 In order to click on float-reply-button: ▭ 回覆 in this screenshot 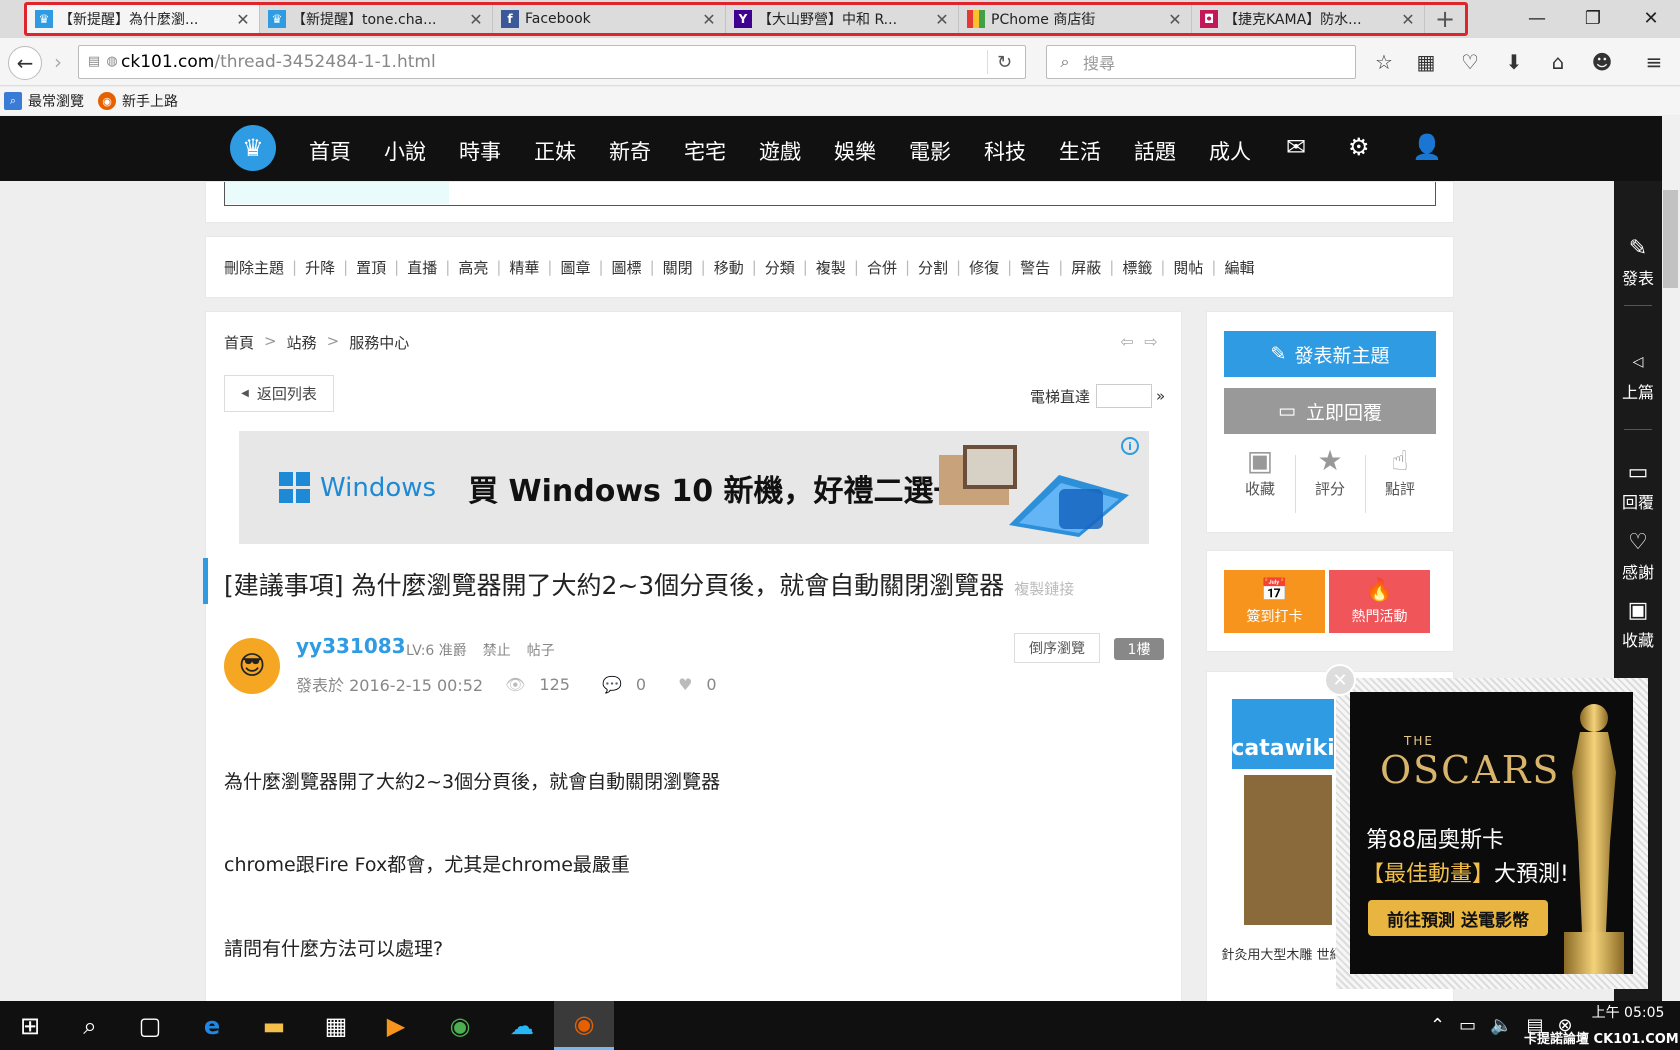, I will do `click(1638, 486)`.